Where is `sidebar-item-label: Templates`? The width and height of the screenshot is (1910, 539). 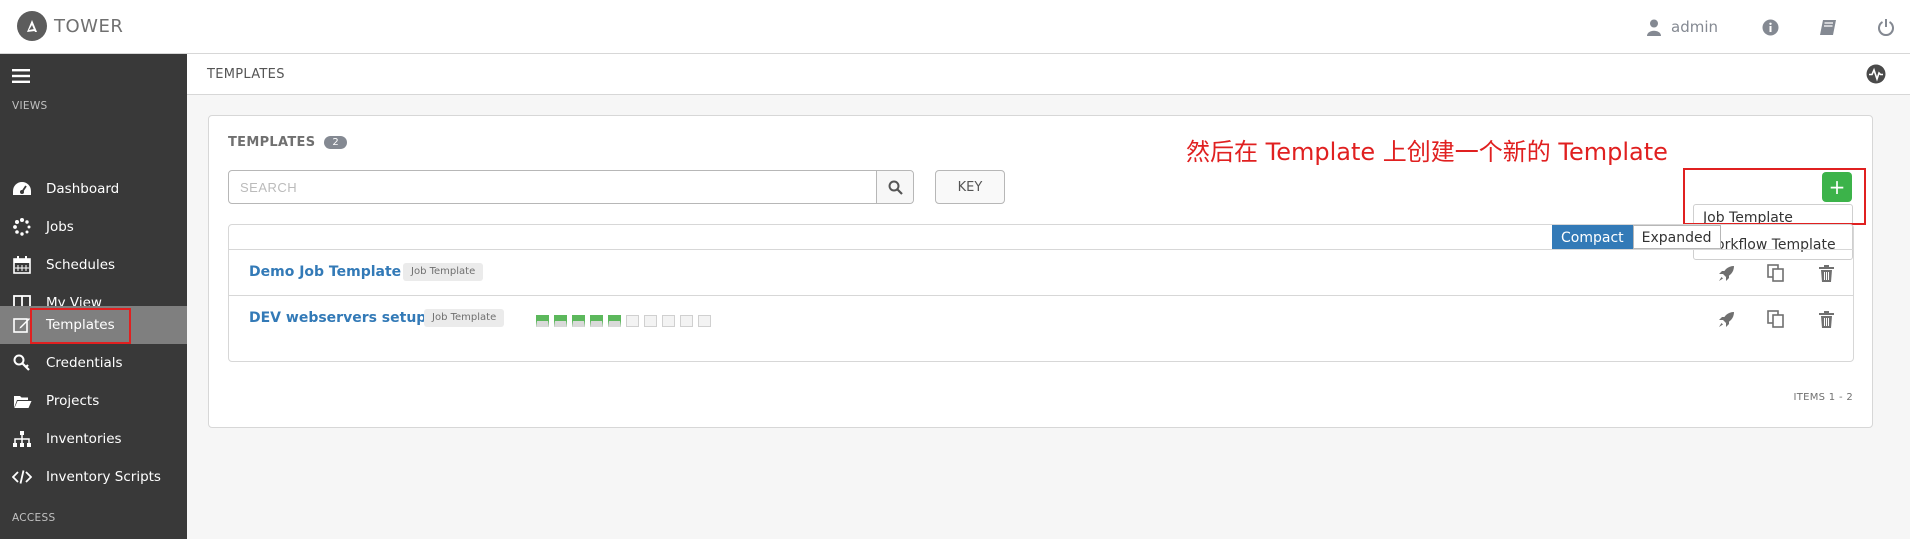
sidebar-item-label: Templates is located at coordinates (80, 325).